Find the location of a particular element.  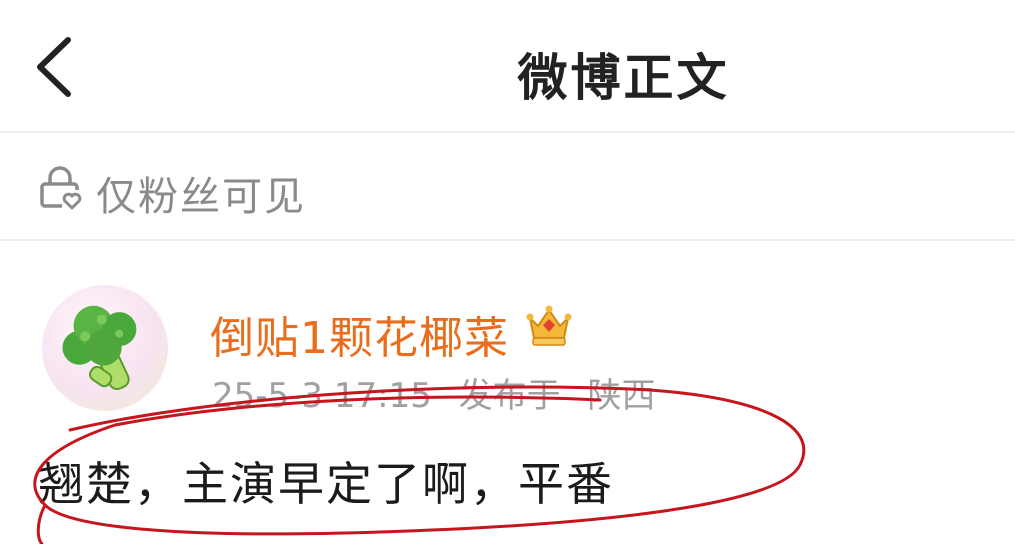

published-label: 发布于 is located at coordinates (509, 396).